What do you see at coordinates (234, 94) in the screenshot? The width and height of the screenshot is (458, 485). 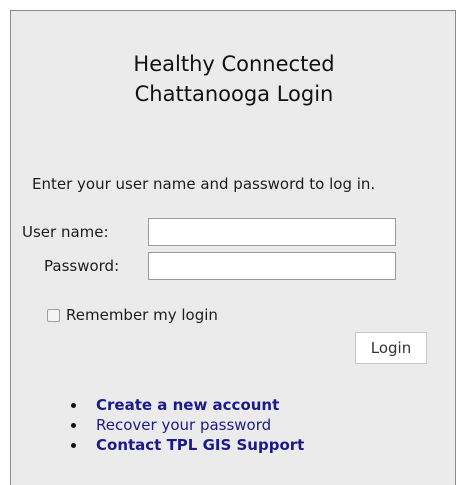 I see `title-line-2: Chattanooga Login` at bounding box center [234, 94].